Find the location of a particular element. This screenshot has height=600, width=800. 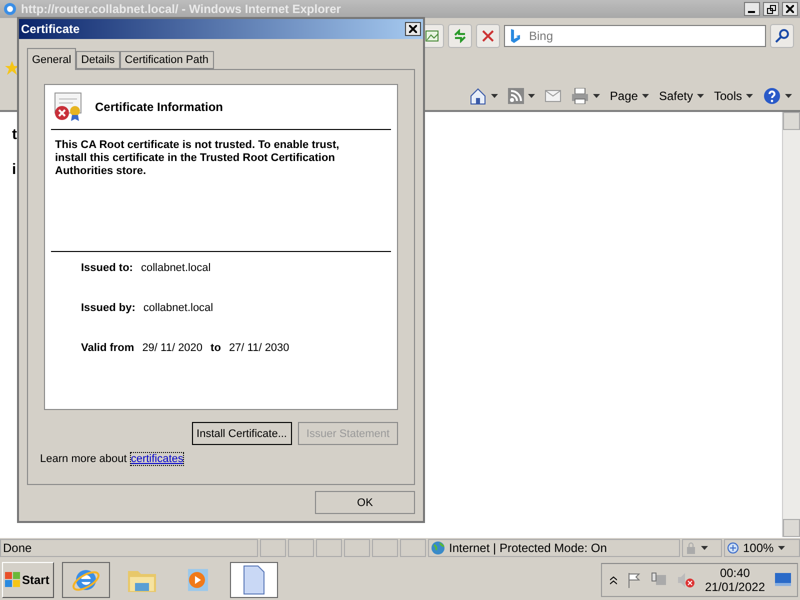

home-button is located at coordinates (483, 96).